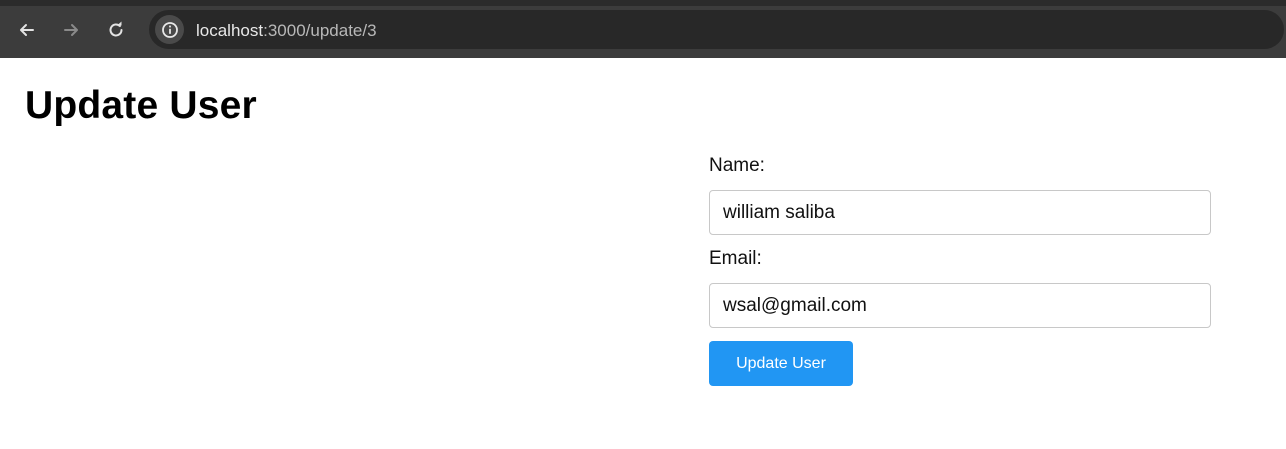 This screenshot has width=1286, height=449. Describe the element at coordinates (230, 30) in the screenshot. I see `url-host: localhost` at that location.